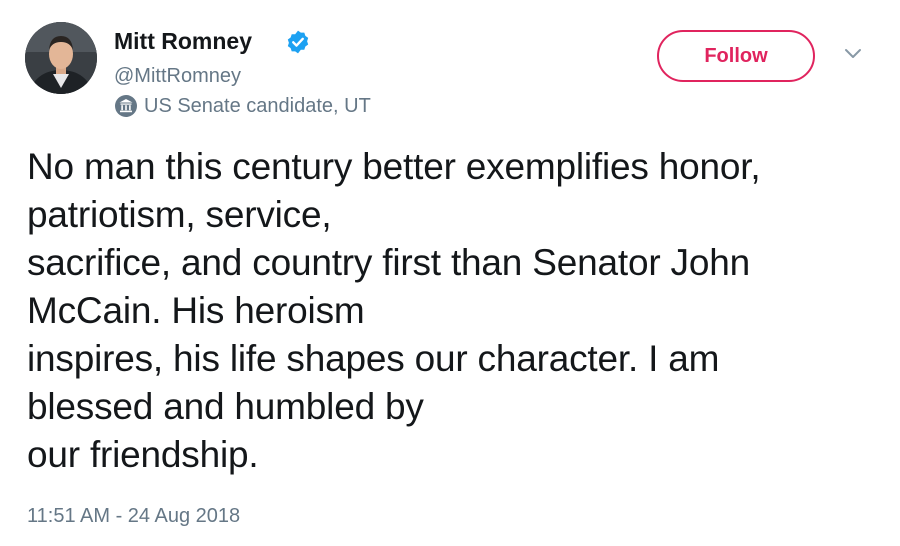  What do you see at coordinates (179, 214) in the screenshot?
I see `tweet-text-line: patriotism, service,` at bounding box center [179, 214].